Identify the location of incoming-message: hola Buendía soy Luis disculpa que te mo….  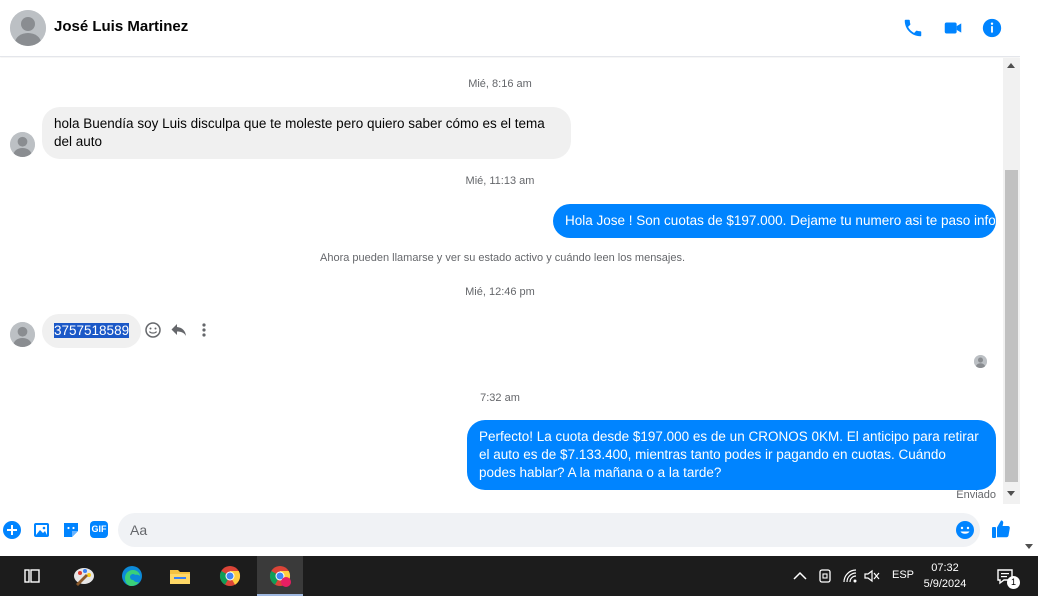
(306, 133).